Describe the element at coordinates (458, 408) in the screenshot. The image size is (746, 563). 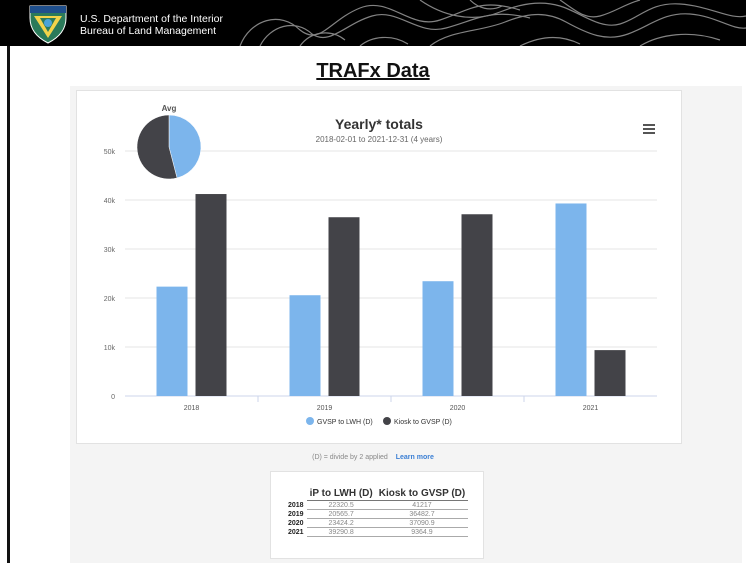
I see `x-tick-label: 2020` at that location.